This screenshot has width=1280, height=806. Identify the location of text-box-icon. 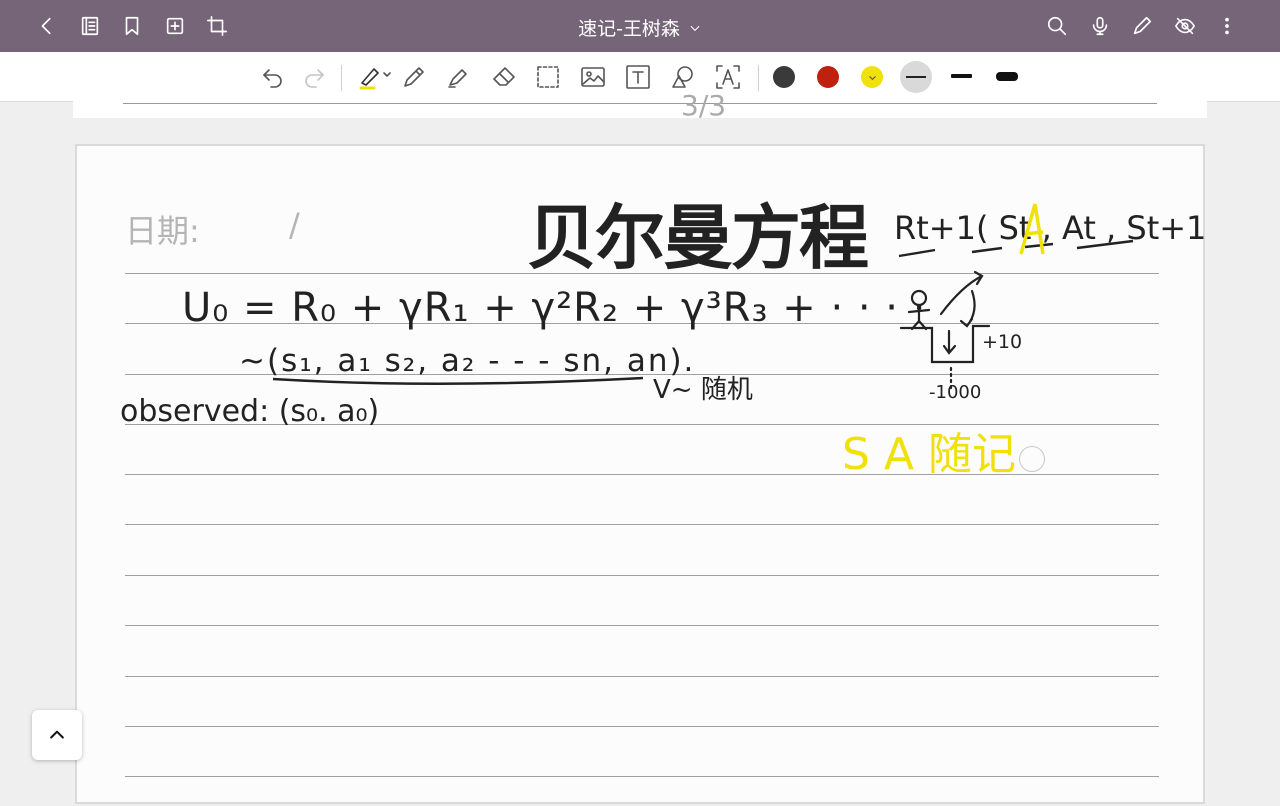
(638, 77).